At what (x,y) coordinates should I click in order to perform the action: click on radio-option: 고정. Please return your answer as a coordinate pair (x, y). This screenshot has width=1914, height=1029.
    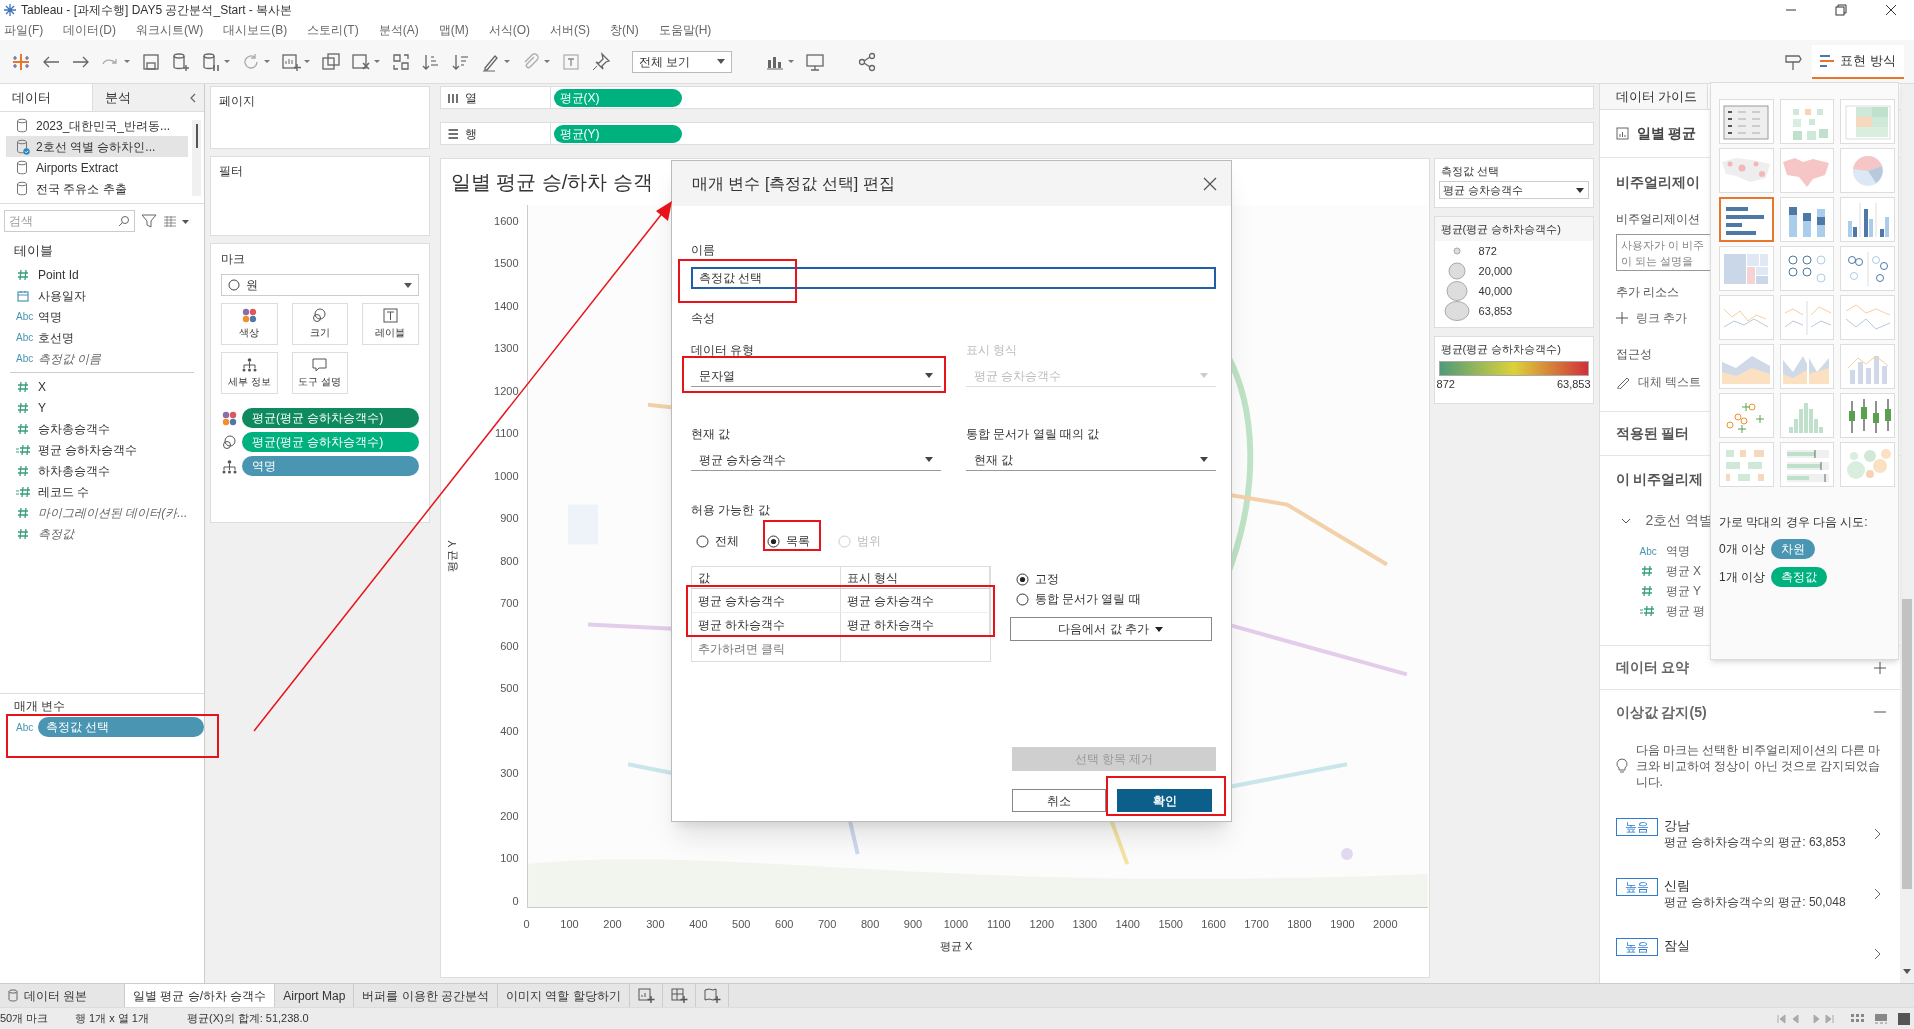
    Looking at the image, I should click on (1034, 579).